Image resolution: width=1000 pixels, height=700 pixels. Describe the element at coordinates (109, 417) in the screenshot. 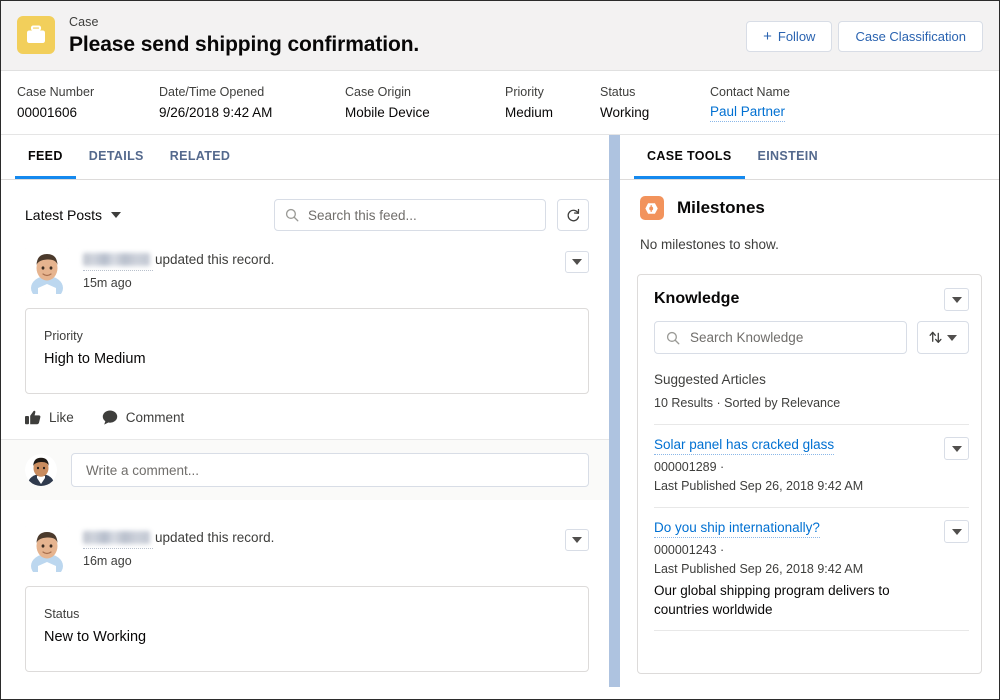

I see `comment-bubble-icon` at that location.